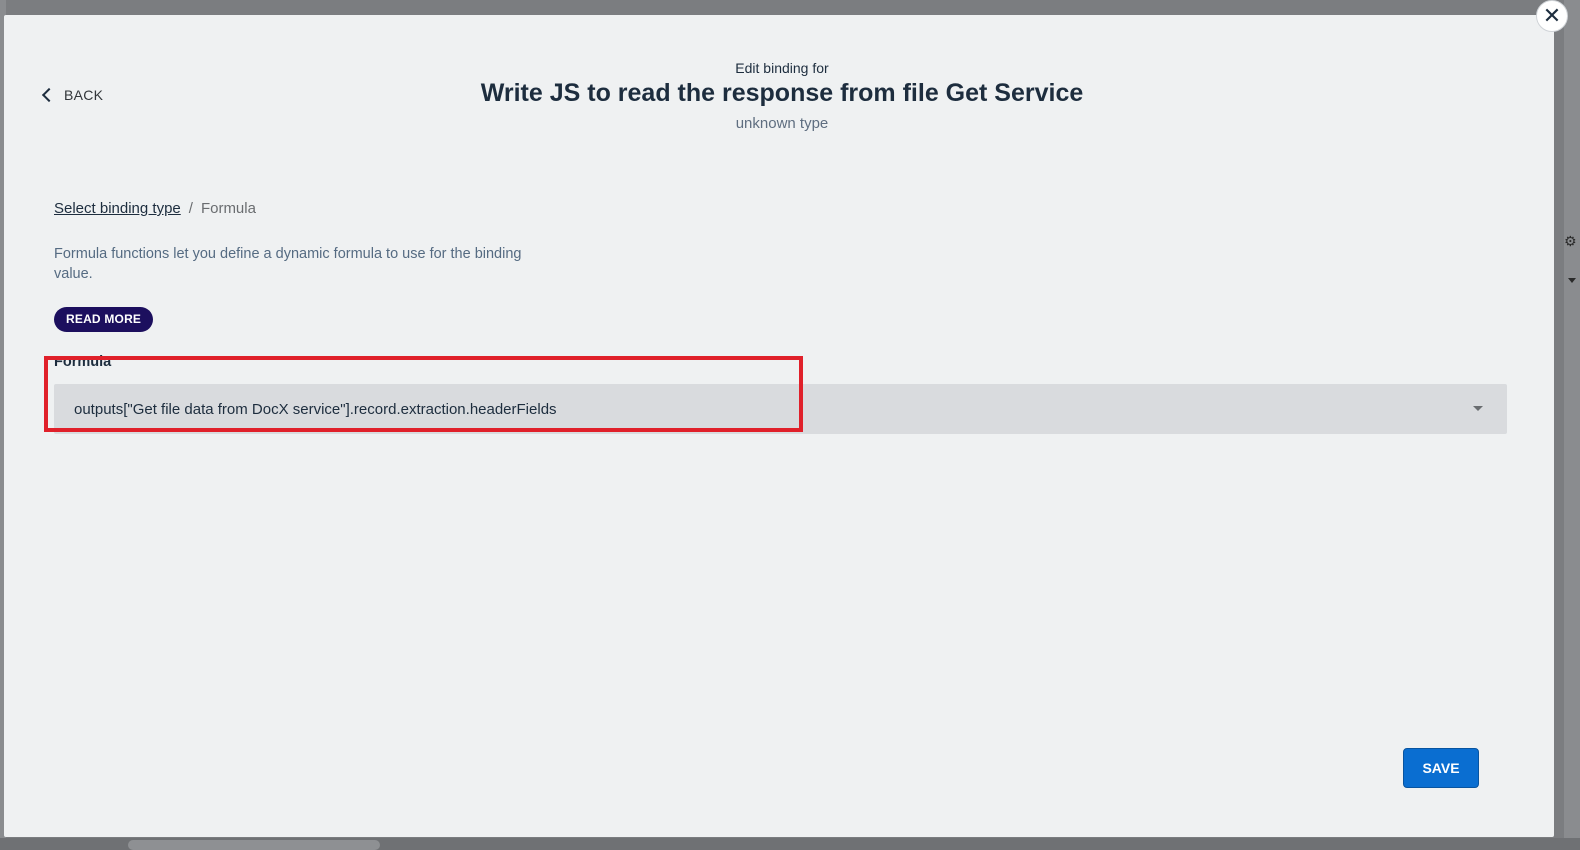  I want to click on breadcrumb-select-binding-type: Select binding type, so click(117, 208).